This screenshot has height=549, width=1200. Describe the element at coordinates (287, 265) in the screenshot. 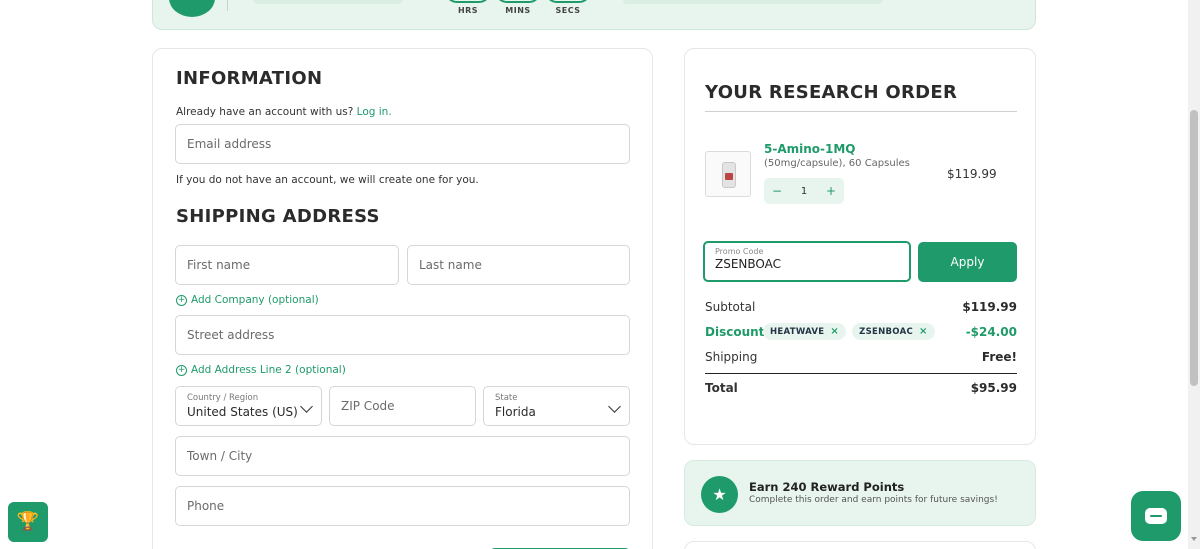

I see `first-name-field: First name` at that location.